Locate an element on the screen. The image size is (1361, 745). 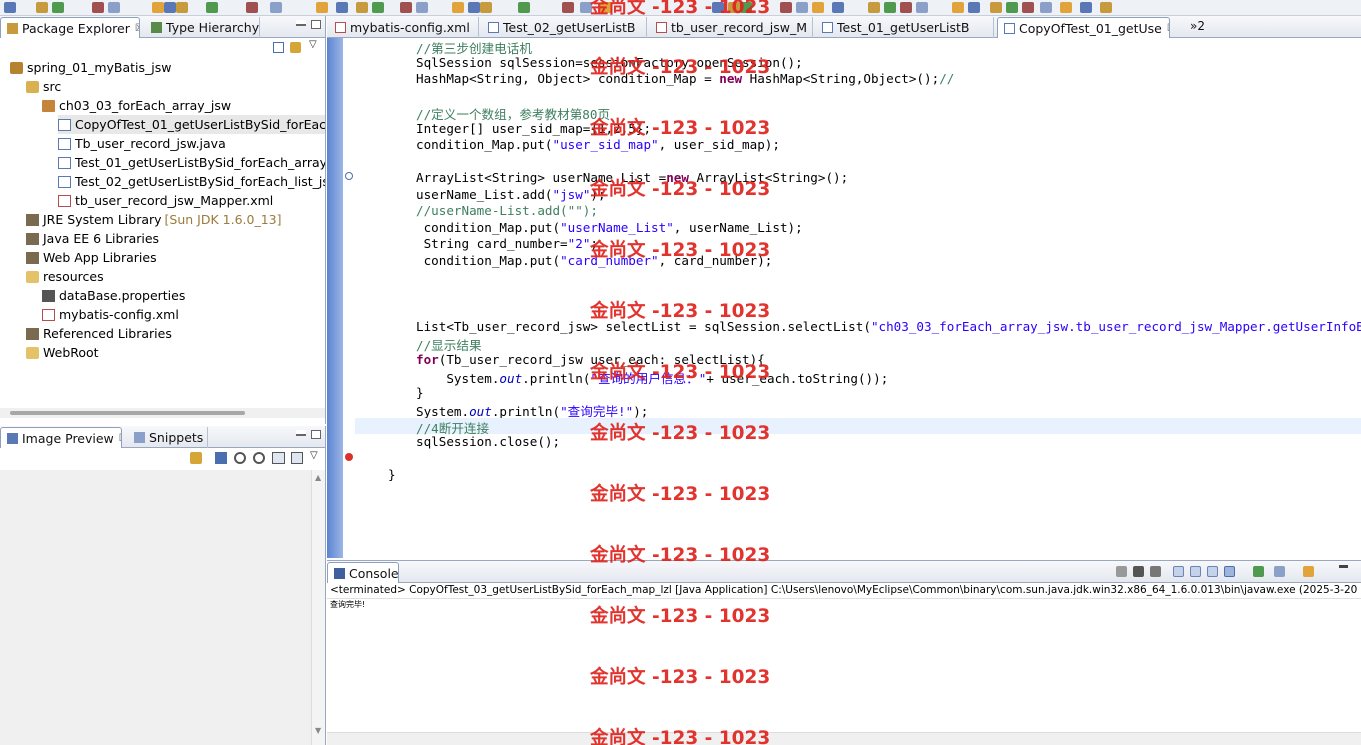
original-size-icon is located at coordinates (278, 458).